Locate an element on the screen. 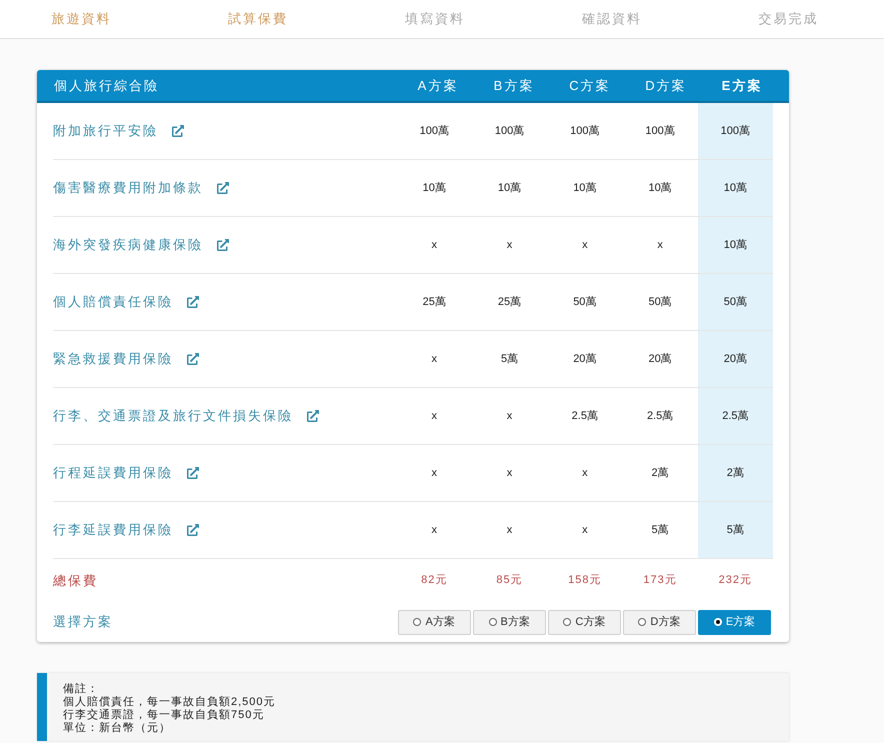 The height and width of the screenshot is (743, 884). coverage-link: 行程延誤費用保險 is located at coordinates (113, 473).